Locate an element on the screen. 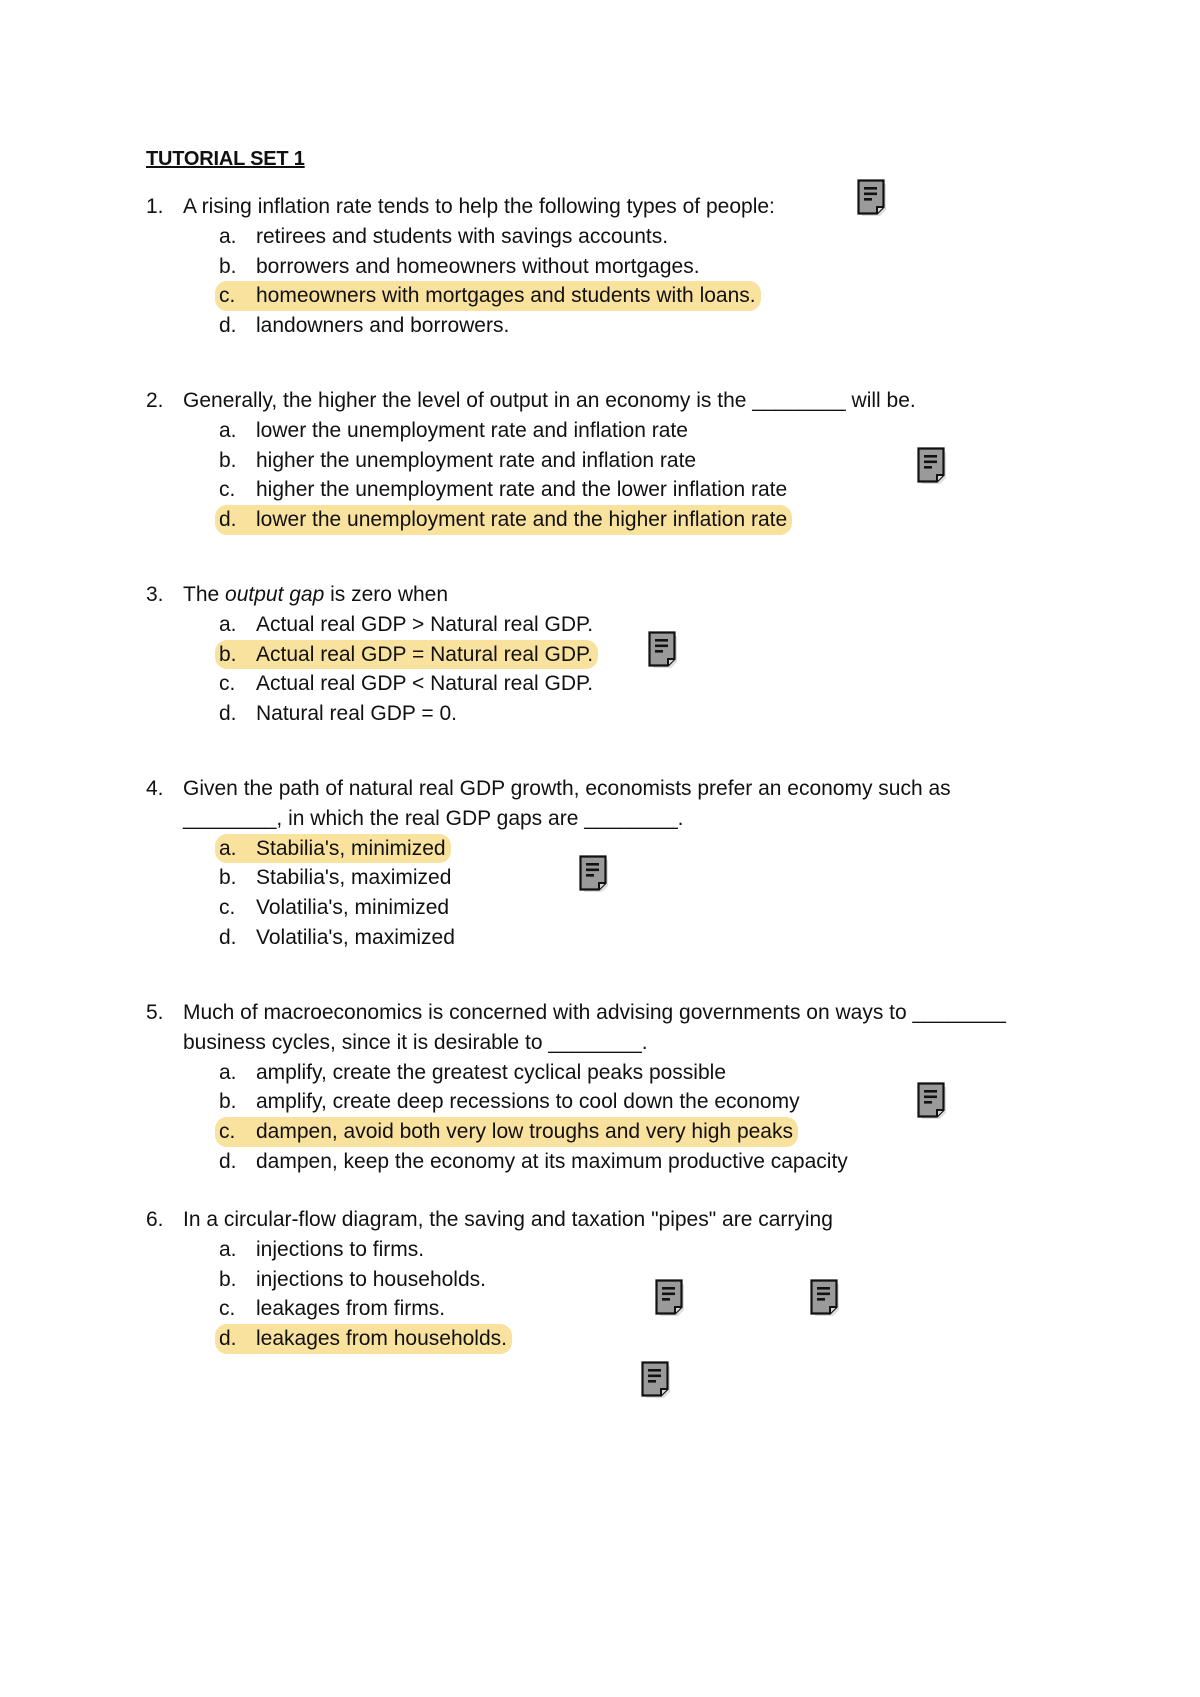  option-text: leakages from firms. is located at coordinates (351, 1309).